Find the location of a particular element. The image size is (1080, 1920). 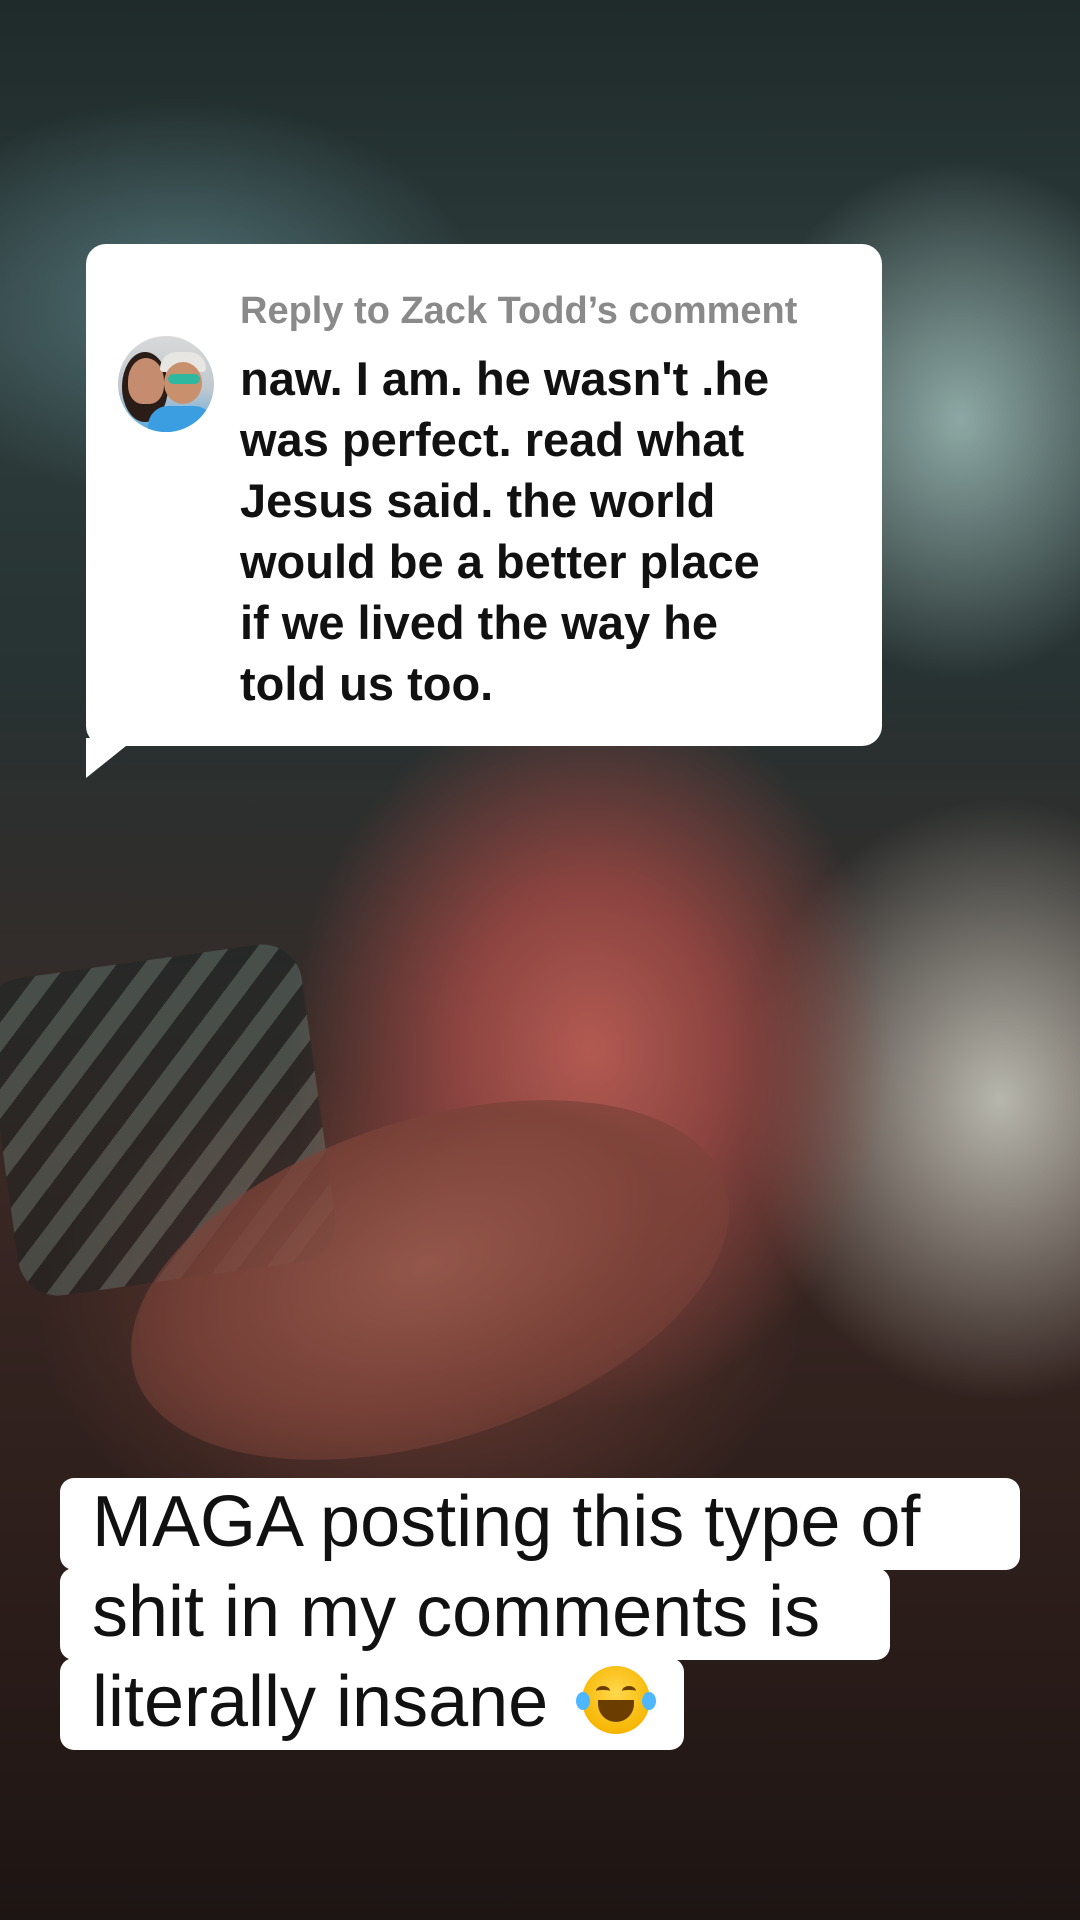

caption-line-2: shit in my comments is is located at coordinates (475, 1614).